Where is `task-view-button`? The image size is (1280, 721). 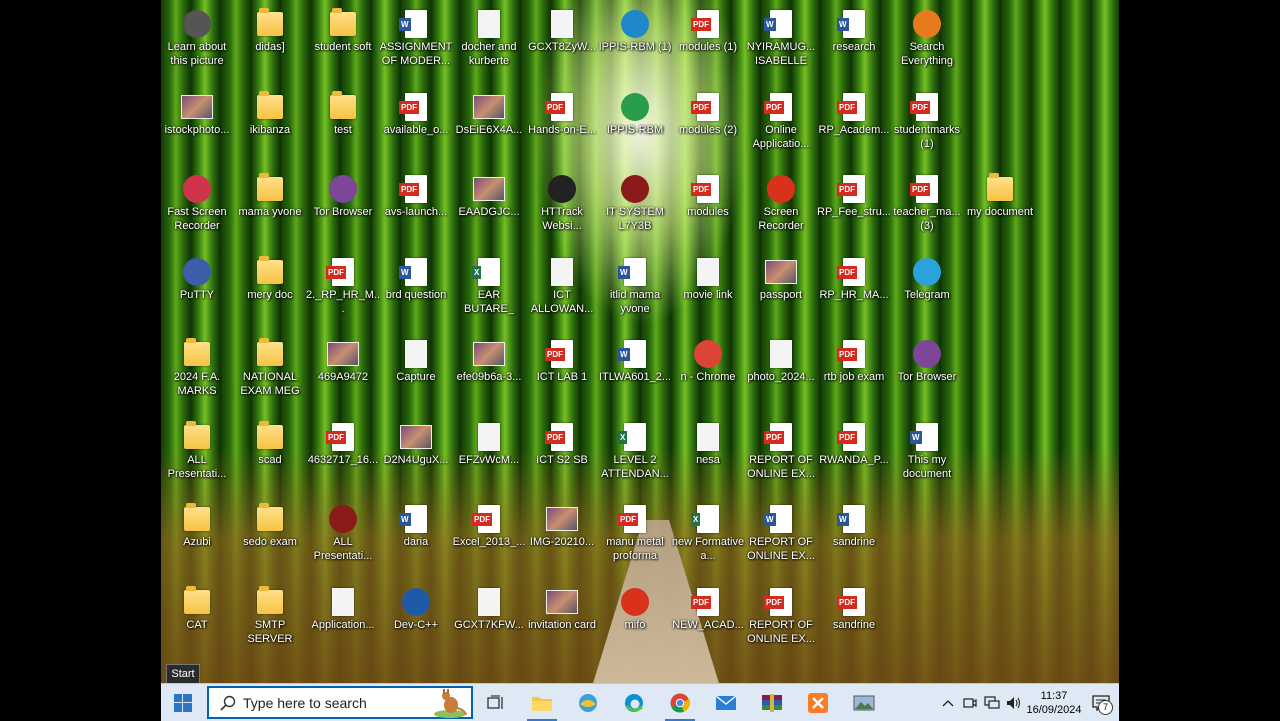
task-view-button is located at coordinates (496, 702).